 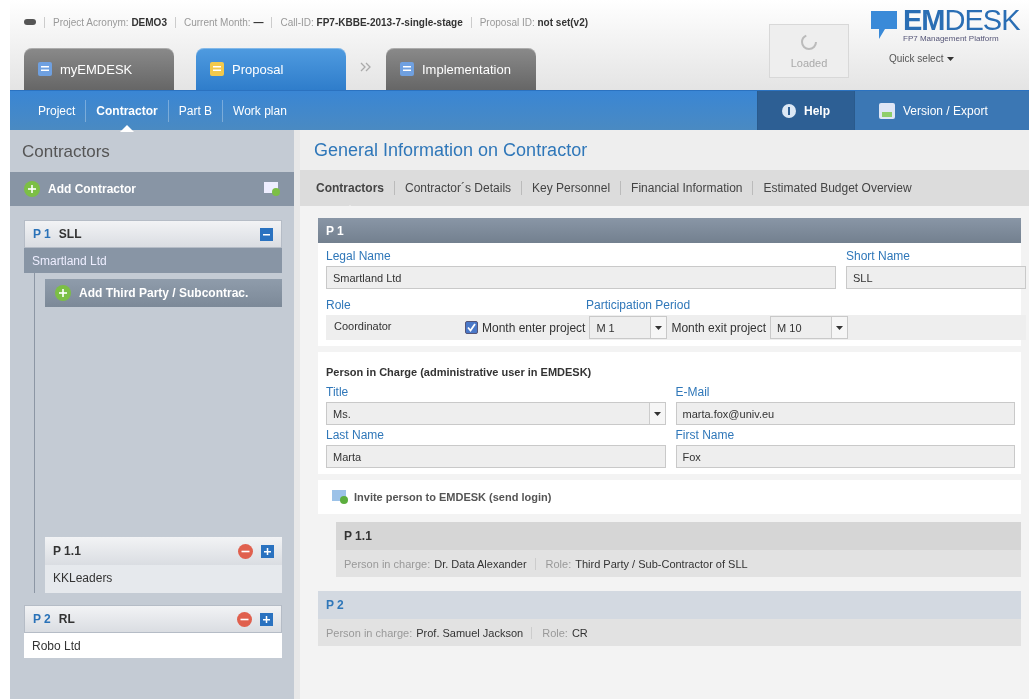 I want to click on project-info: Call-ID: FP7-KBBE-2013-7-single-stage, so click(x=367, y=22).